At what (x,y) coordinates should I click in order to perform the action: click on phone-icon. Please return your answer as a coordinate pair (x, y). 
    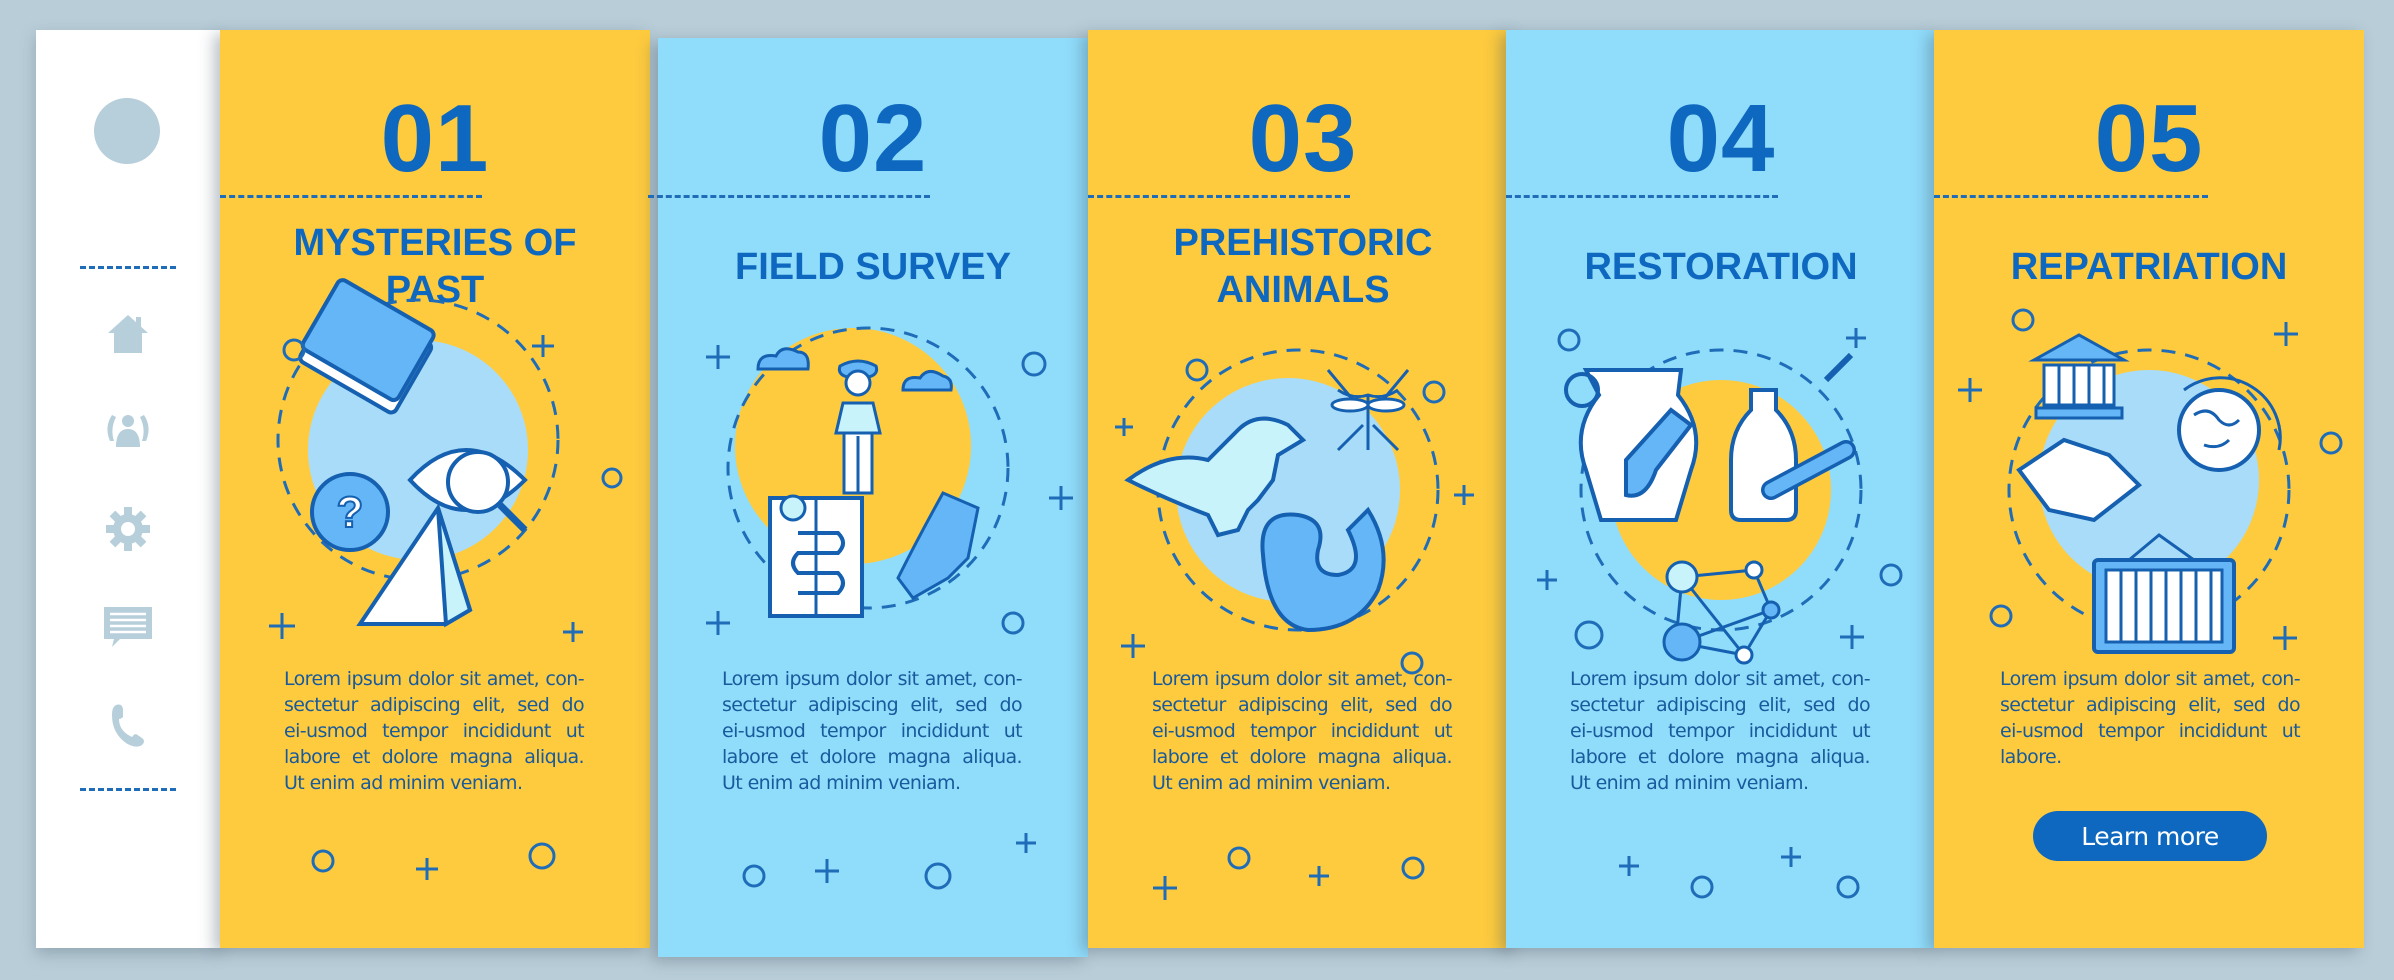
    Looking at the image, I should click on (128, 725).